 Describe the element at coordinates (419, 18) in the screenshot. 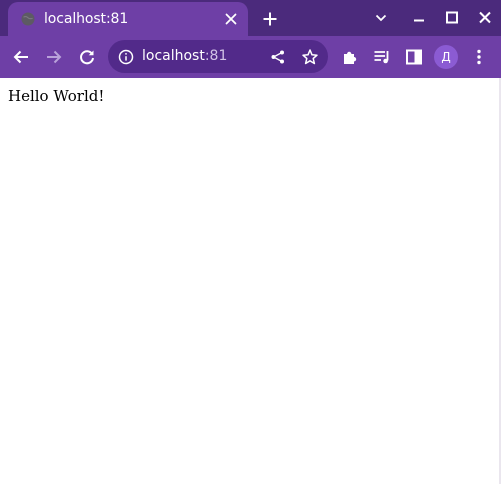

I see `minimize-icon` at that location.